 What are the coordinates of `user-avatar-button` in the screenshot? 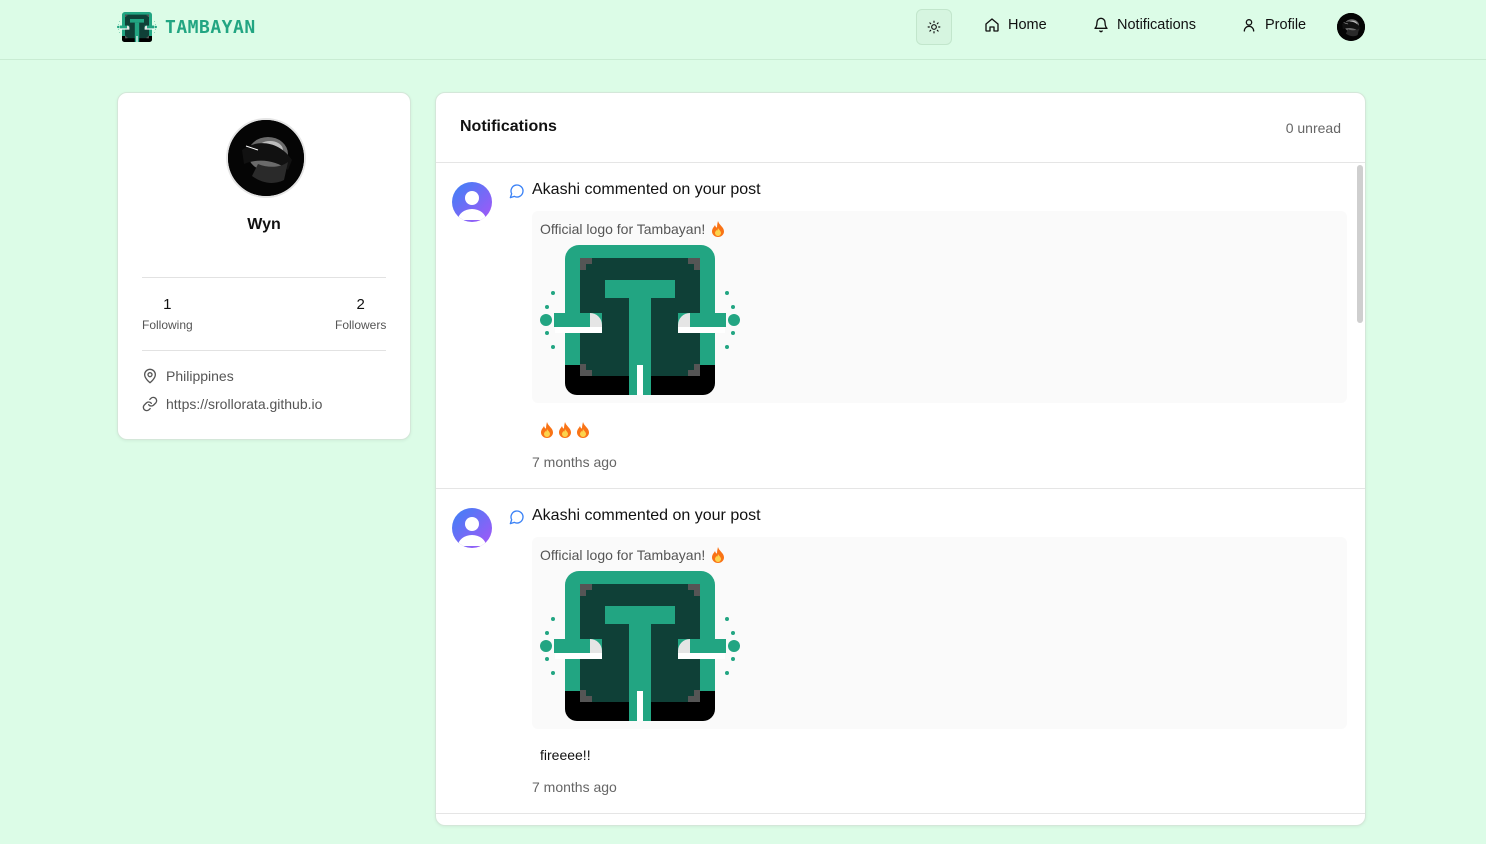 It's located at (1351, 27).